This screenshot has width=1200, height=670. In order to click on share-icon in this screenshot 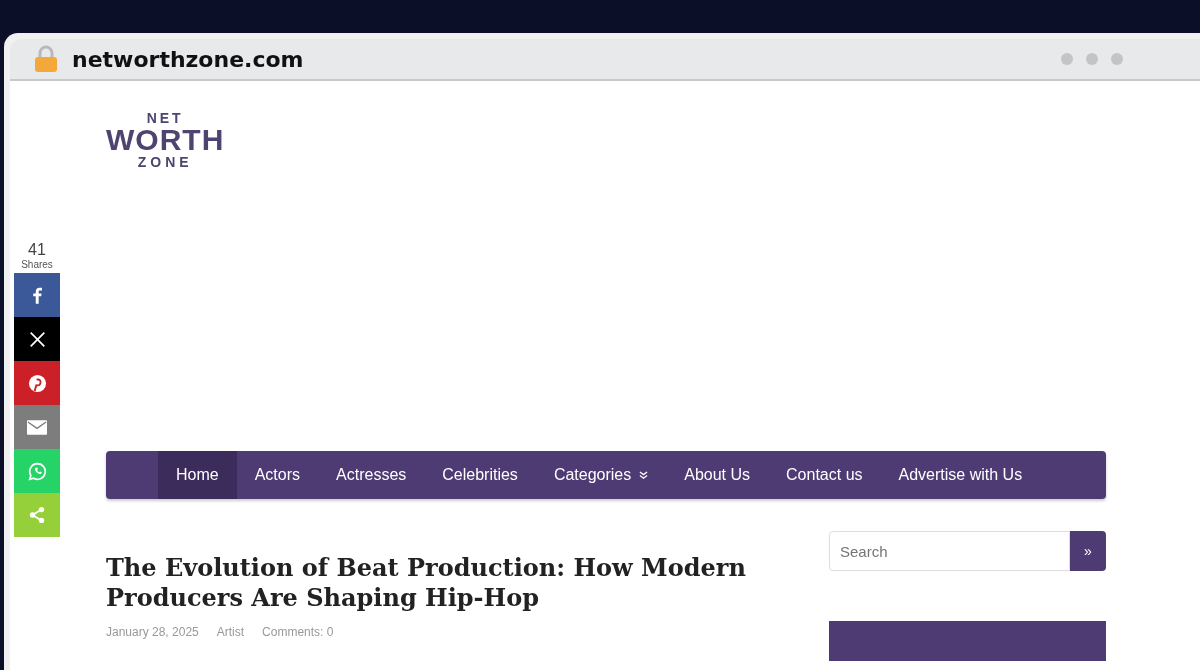, I will do `click(37, 515)`.